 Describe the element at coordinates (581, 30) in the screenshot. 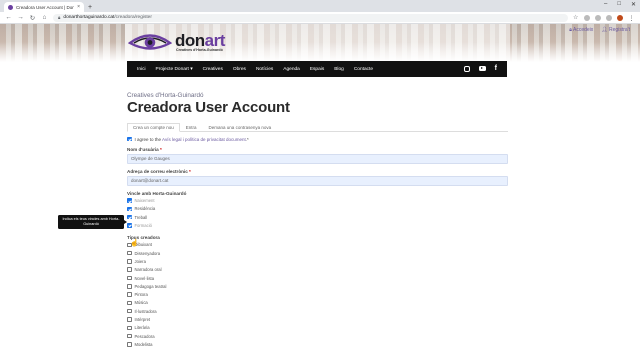

I see `login-link: 🔒︎ Accedeix` at that location.